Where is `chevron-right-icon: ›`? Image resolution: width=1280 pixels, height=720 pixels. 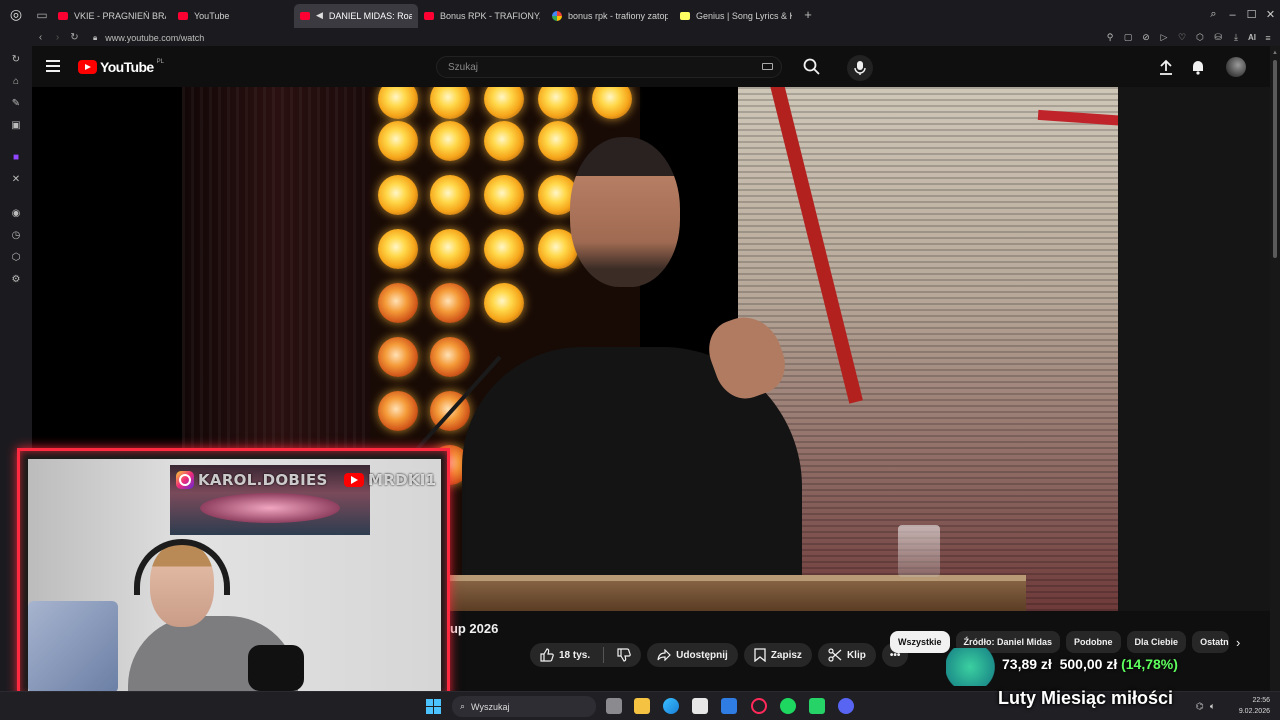
chevron-right-icon: › is located at coordinates (1238, 642).